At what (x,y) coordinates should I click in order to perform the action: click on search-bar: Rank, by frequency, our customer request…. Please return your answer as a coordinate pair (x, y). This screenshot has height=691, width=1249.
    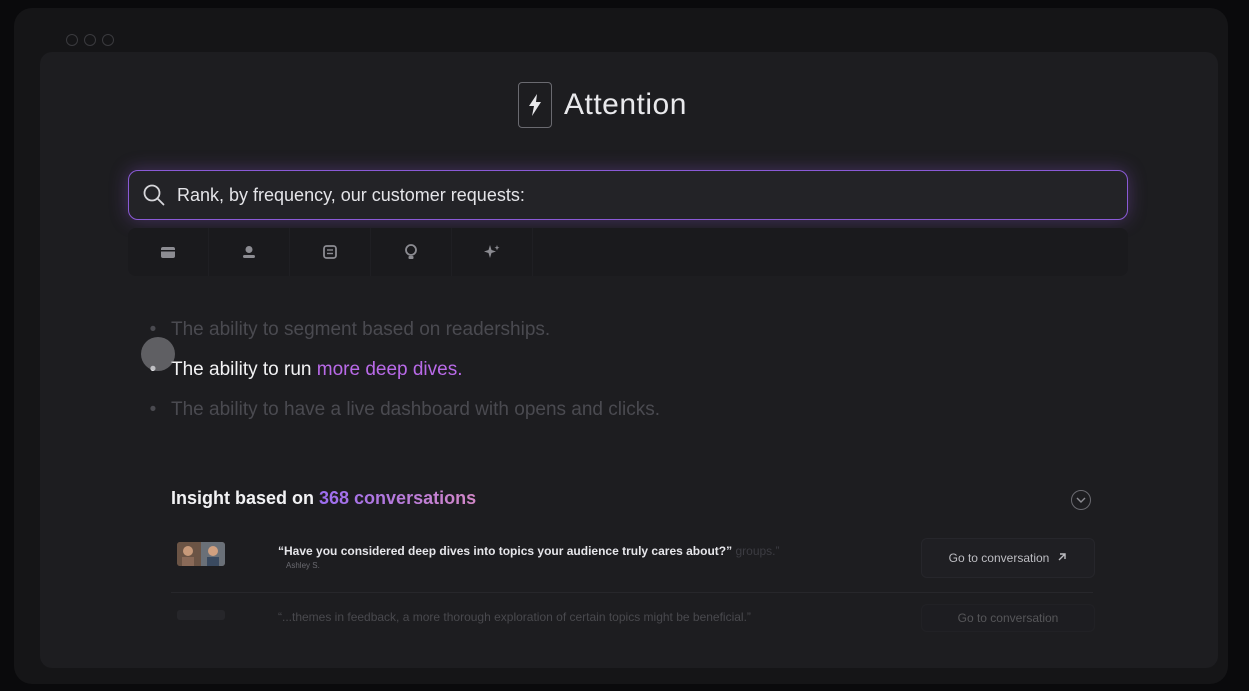
    Looking at the image, I should click on (628, 195).